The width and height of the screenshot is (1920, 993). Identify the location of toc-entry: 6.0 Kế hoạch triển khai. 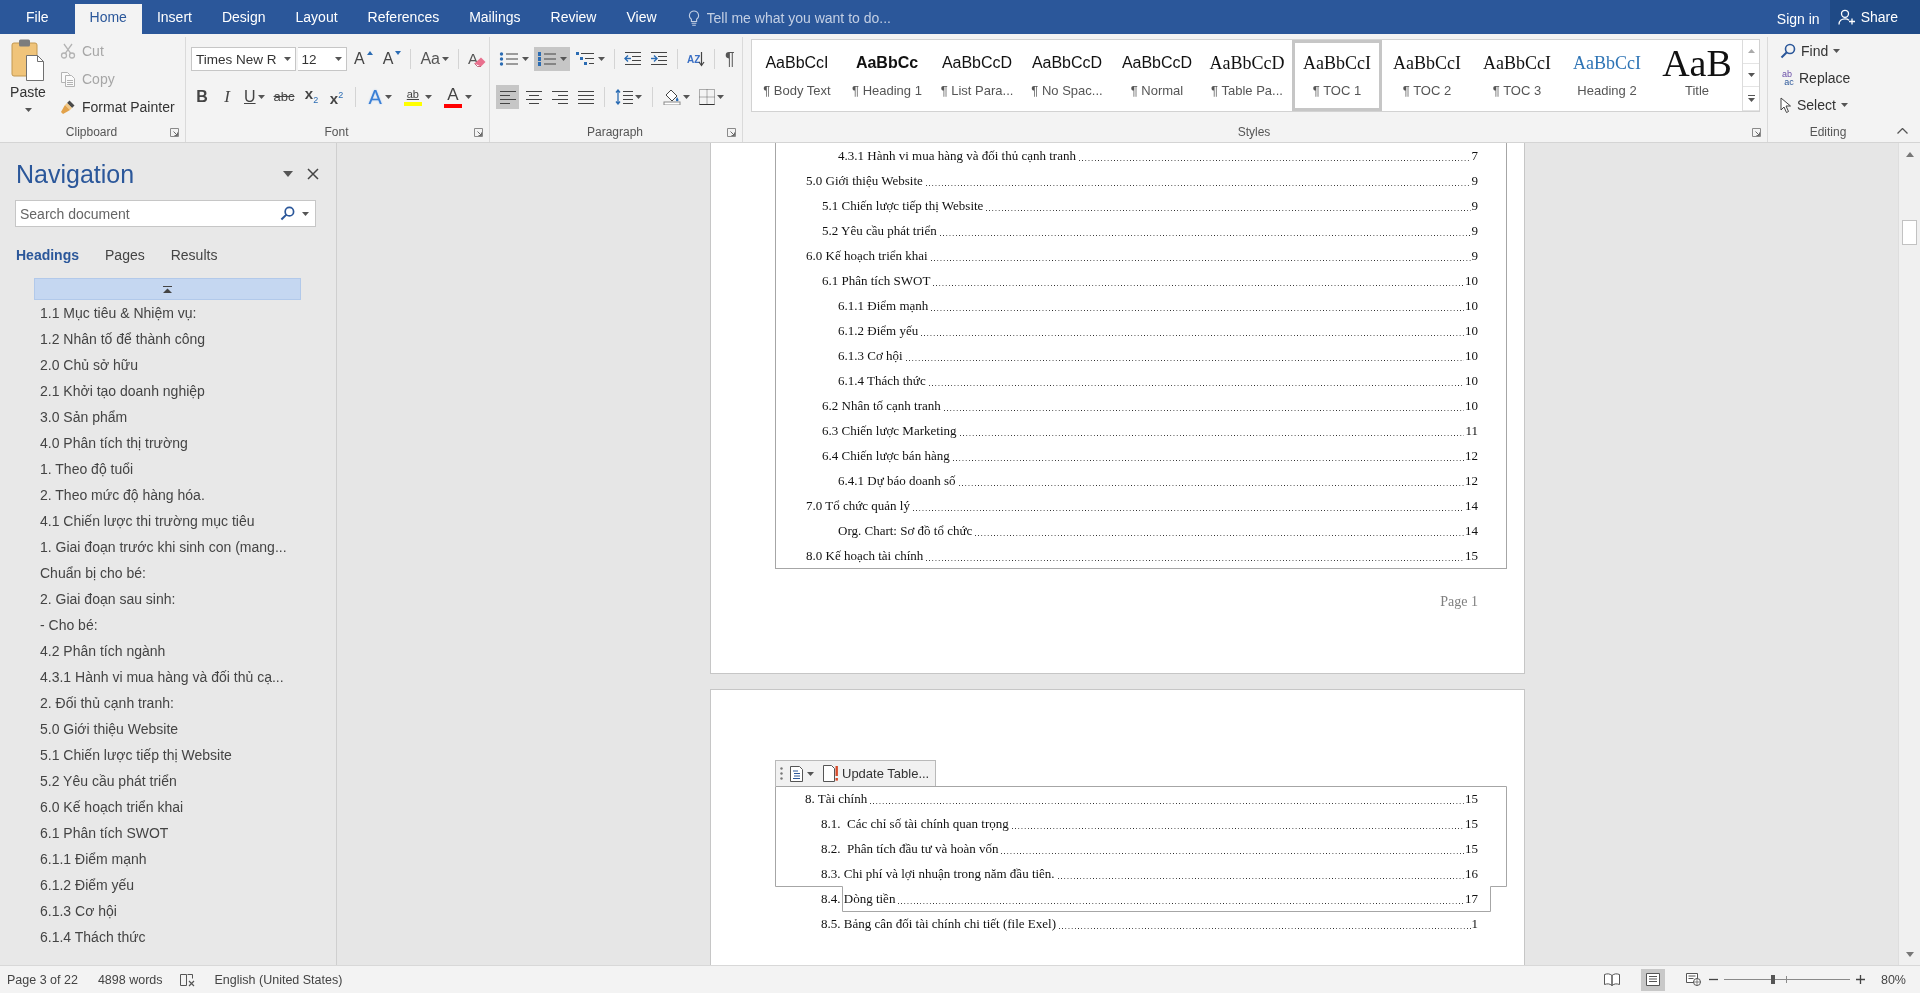
(867, 255).